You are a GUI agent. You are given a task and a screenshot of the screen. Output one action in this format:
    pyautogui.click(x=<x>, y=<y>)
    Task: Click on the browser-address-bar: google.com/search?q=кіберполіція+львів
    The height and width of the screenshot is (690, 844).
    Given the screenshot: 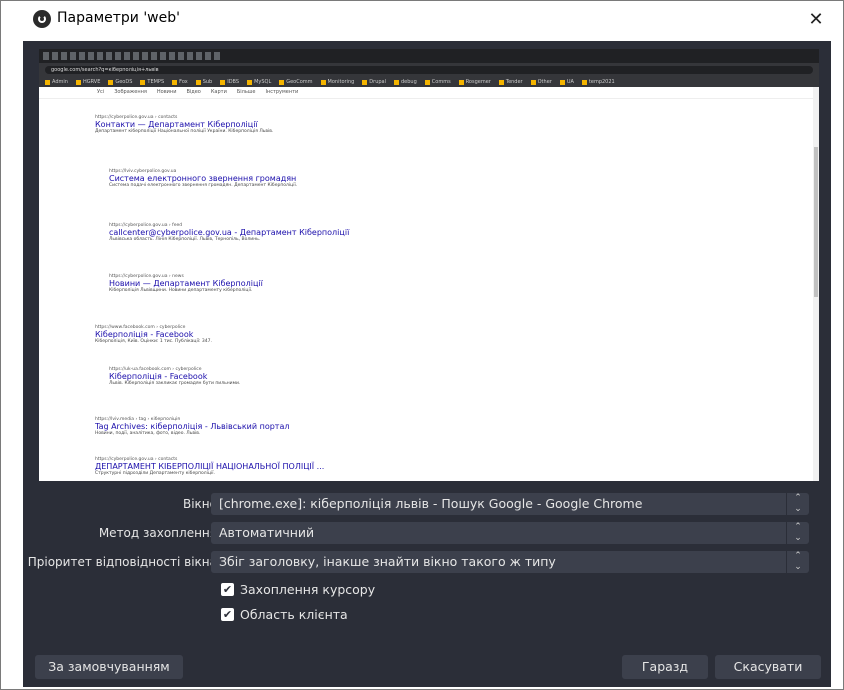 What is the action you would take?
    pyautogui.click(x=429, y=70)
    